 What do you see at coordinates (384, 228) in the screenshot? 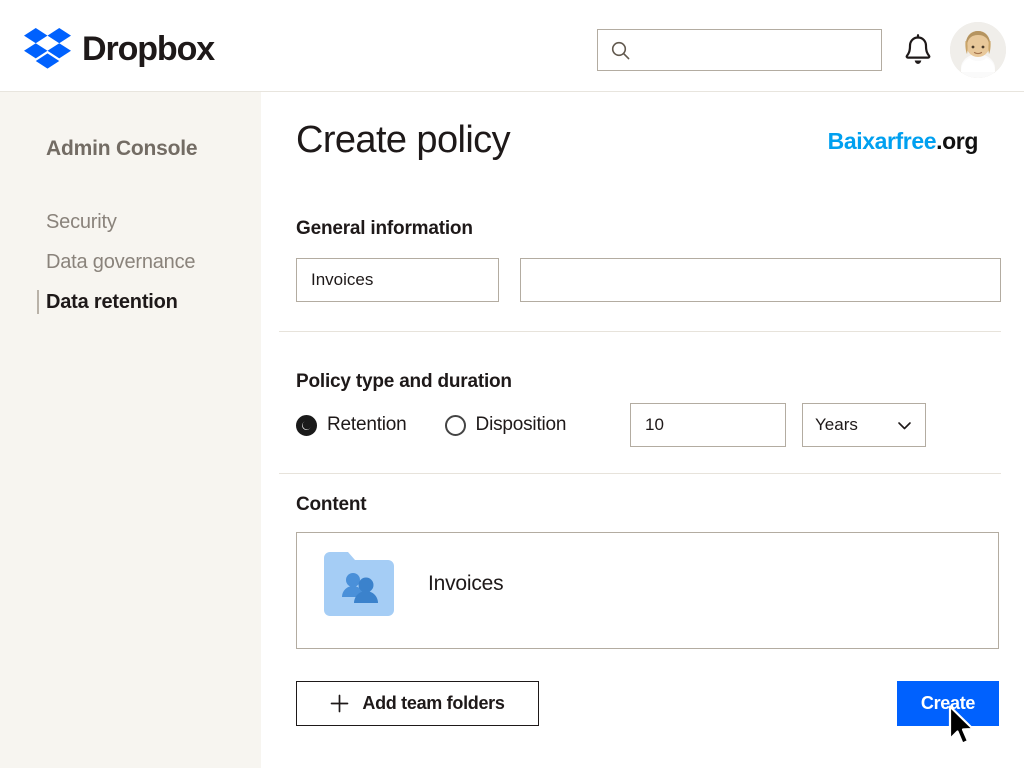
I see `general-information-heading: General information` at bounding box center [384, 228].